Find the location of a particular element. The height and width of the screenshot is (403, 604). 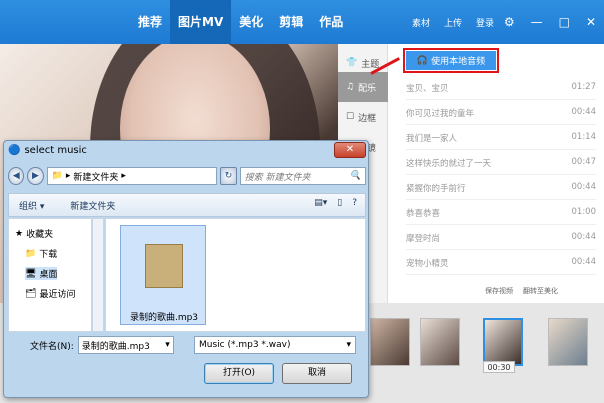

dialog-toolbar: 组织 ▾ 新建文件夹 ▤▾ ▯ ? is located at coordinates (187, 205).